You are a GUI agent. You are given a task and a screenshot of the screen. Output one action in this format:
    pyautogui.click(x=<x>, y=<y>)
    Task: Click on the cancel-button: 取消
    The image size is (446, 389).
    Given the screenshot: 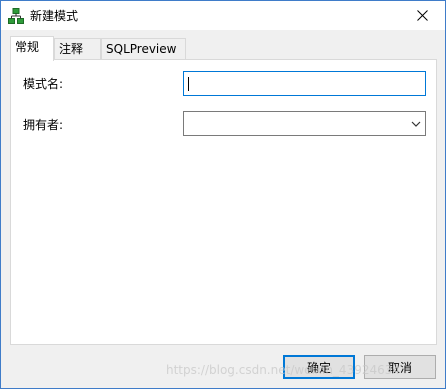 What is the action you would take?
    pyautogui.click(x=400, y=367)
    